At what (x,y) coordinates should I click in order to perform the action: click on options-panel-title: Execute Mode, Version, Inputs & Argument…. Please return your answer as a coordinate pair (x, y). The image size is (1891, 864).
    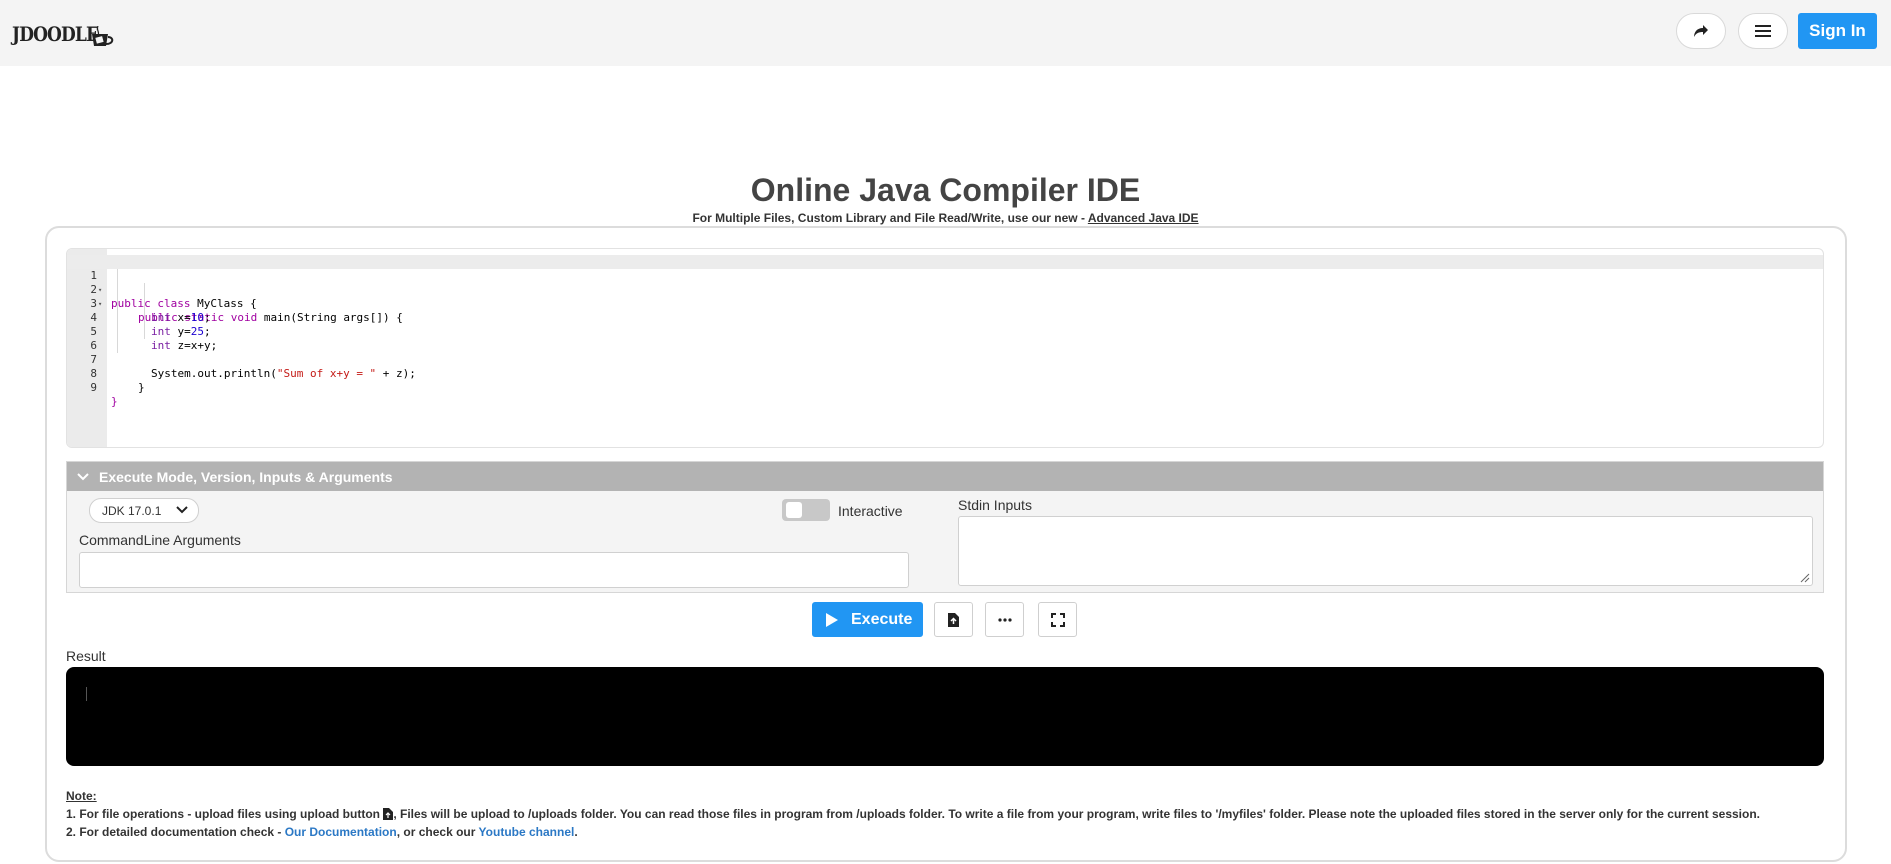
    Looking at the image, I should click on (246, 476).